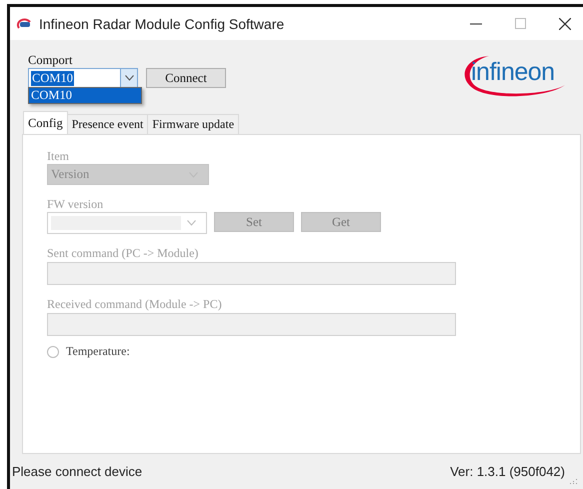  I want to click on app-icon, so click(24, 23).